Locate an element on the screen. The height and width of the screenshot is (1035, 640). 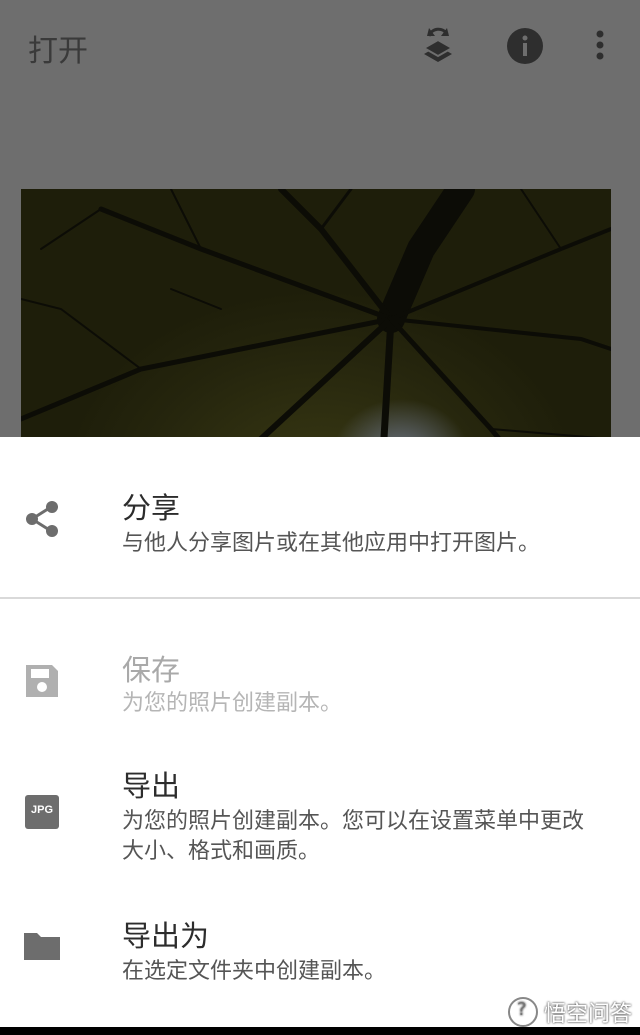
layers-refresh-icon is located at coordinates (438, 46).